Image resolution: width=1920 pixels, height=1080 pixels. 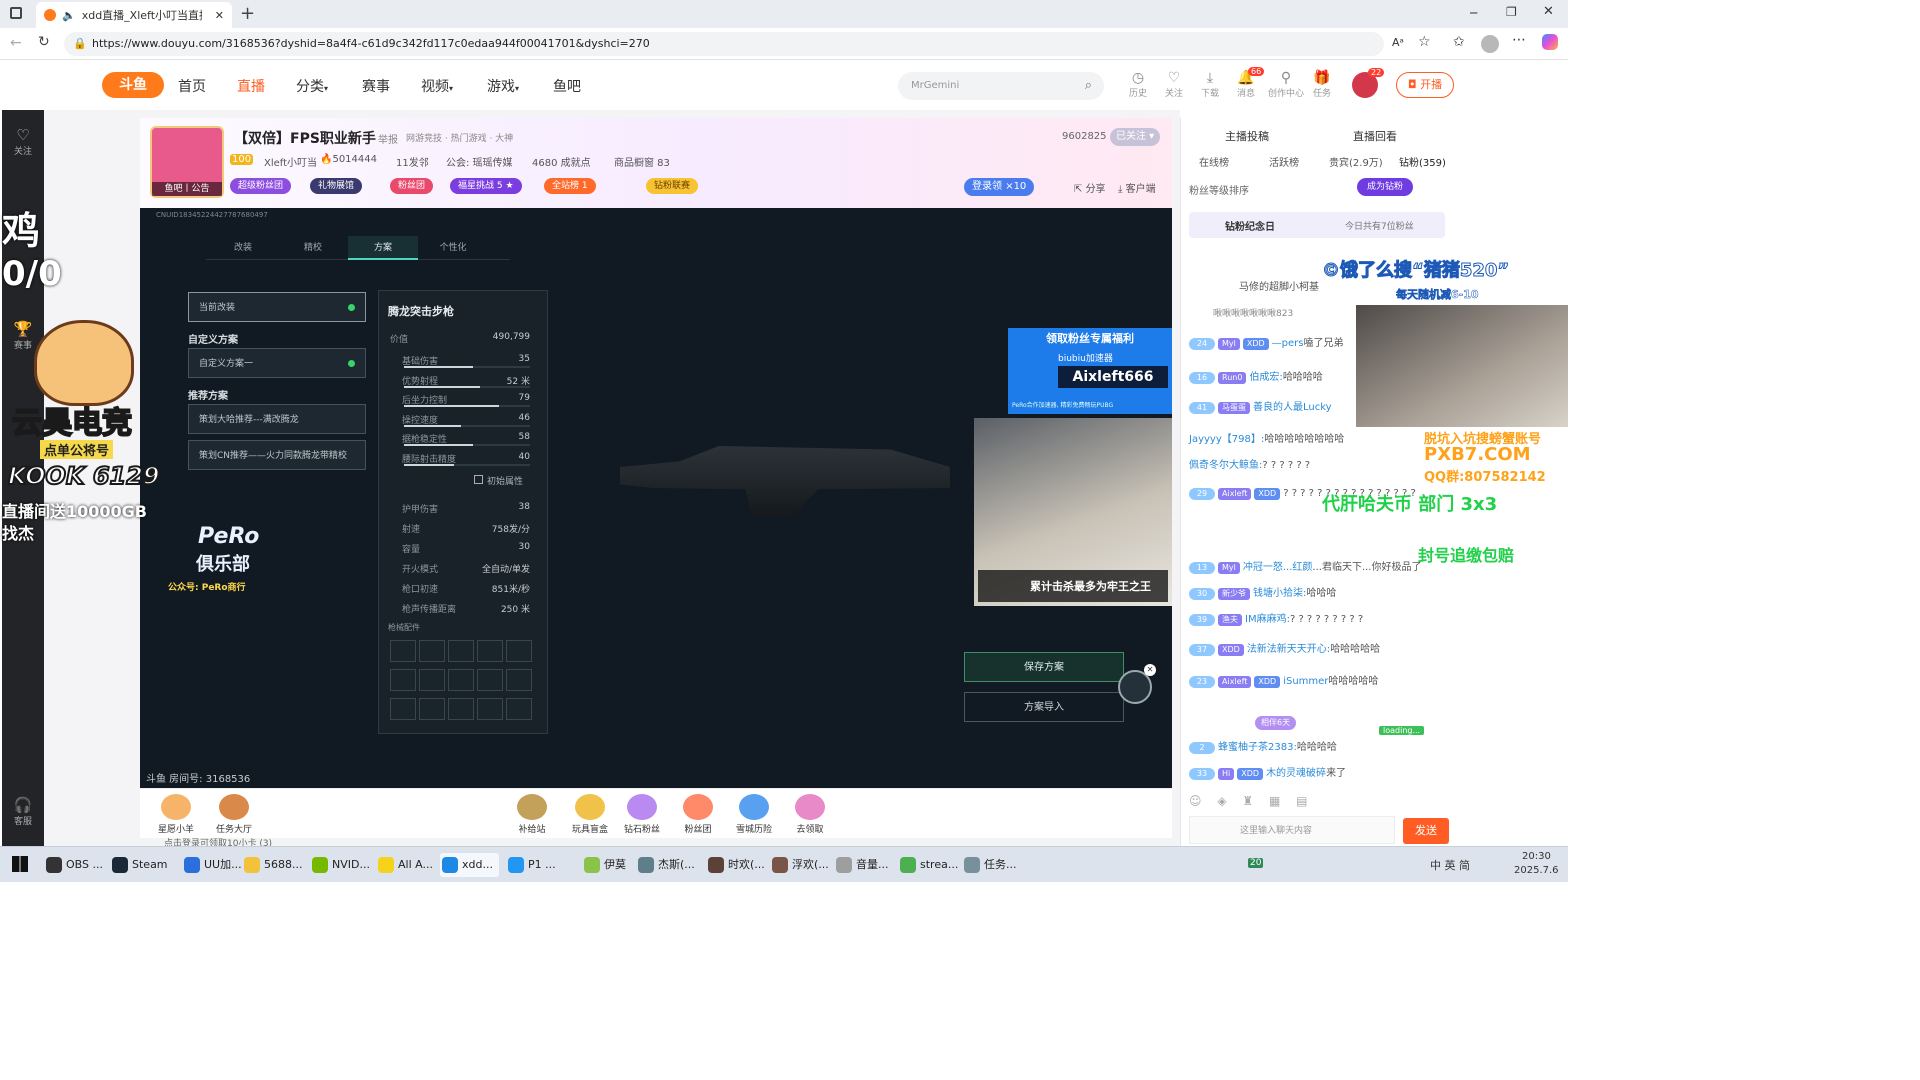 What do you see at coordinates (590, 814) in the screenshot?
I see `gift-item: 玩具盲盒` at bounding box center [590, 814].